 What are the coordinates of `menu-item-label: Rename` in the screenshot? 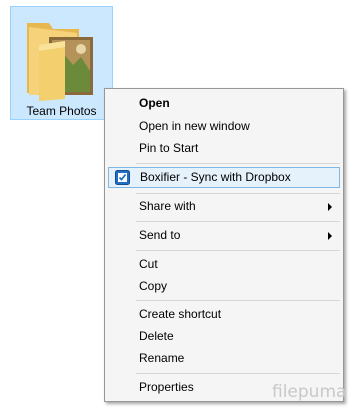 It's located at (162, 358).